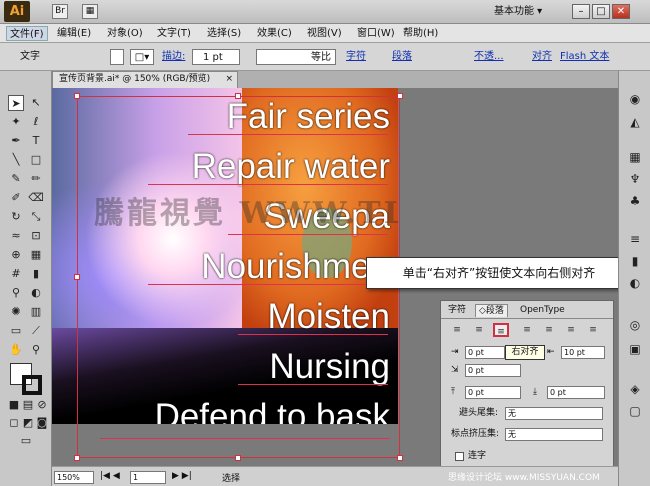 Image resolution: width=650 pixels, height=486 pixels. Describe the element at coordinates (16, 122) in the screenshot. I see `magic-wand-icon: ✦` at that location.